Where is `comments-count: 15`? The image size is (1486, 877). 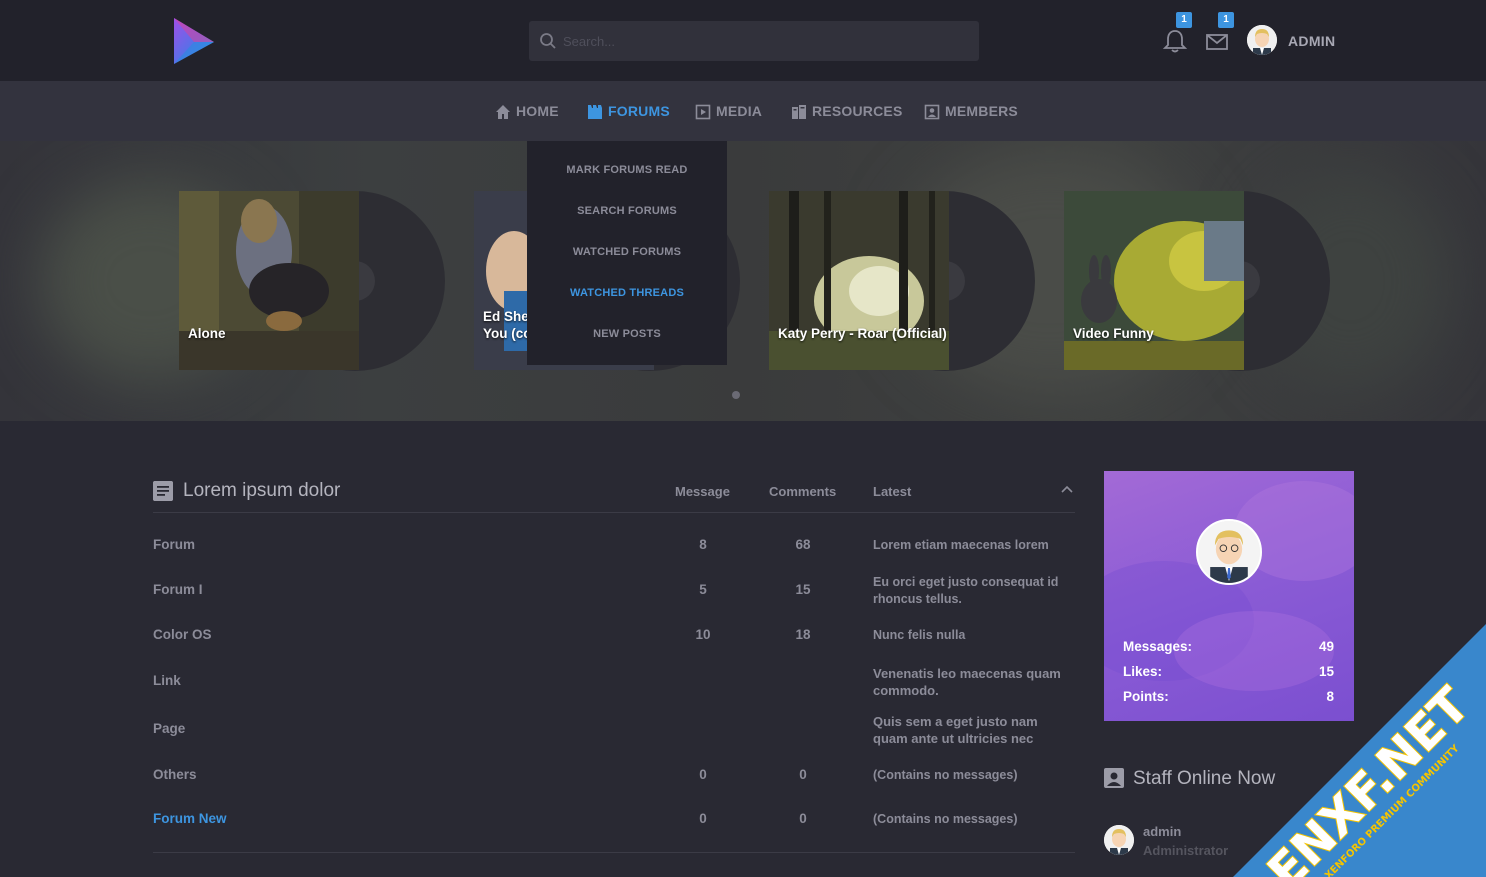
comments-count: 15 is located at coordinates (803, 589).